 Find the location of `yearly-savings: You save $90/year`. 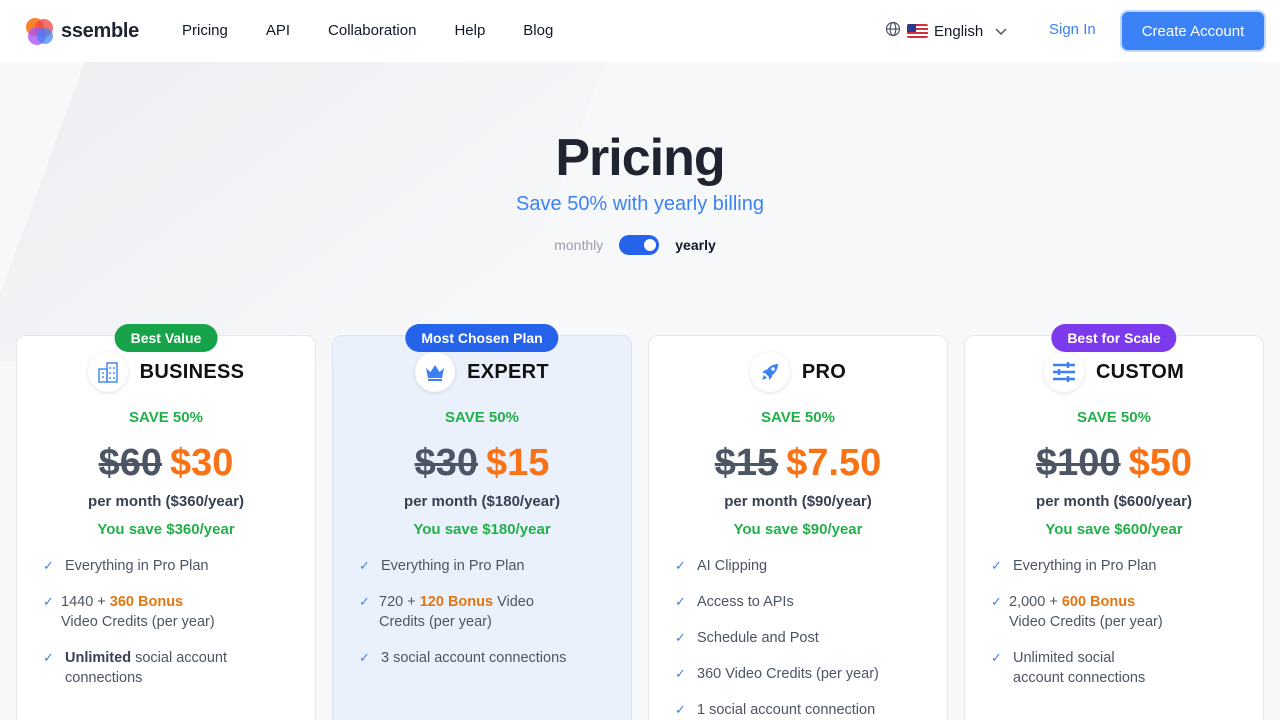

yearly-savings: You save $90/year is located at coordinates (798, 529).